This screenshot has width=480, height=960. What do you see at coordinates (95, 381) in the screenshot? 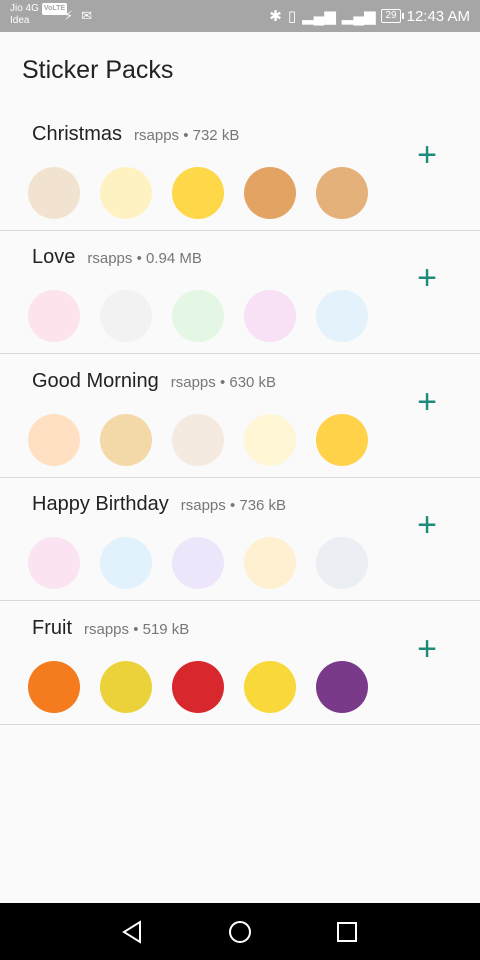
I see `pack-name: Good Morning` at bounding box center [95, 381].